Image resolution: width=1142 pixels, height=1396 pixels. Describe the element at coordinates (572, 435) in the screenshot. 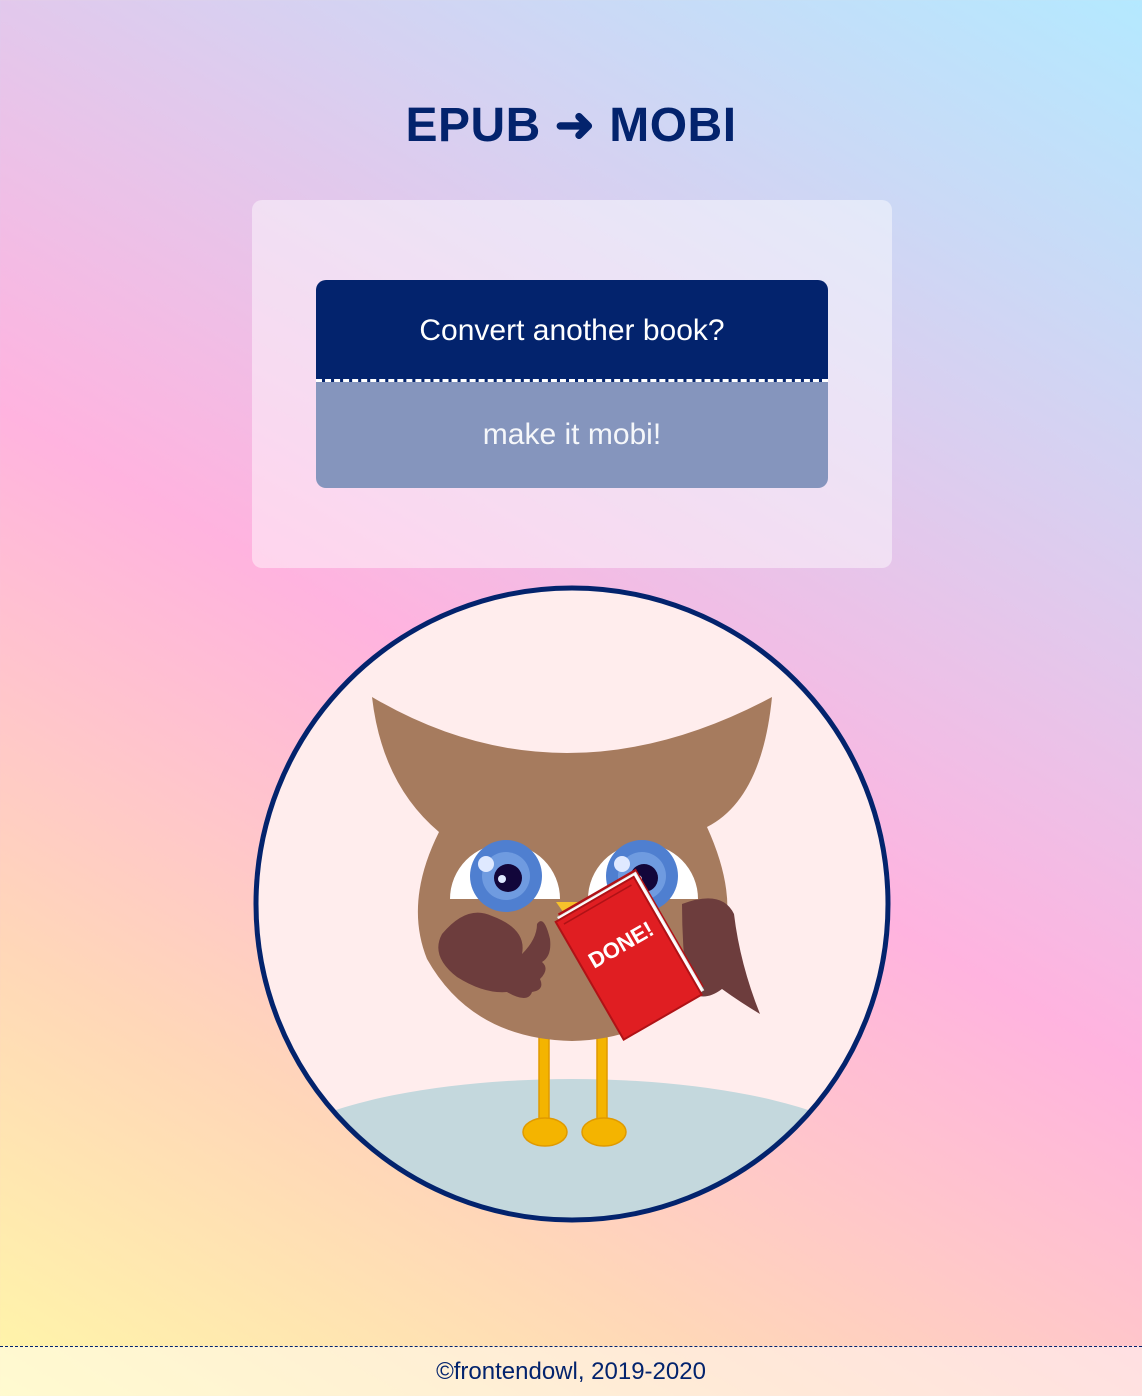

I see `make-it-mobi-button: make it mobi!` at that location.